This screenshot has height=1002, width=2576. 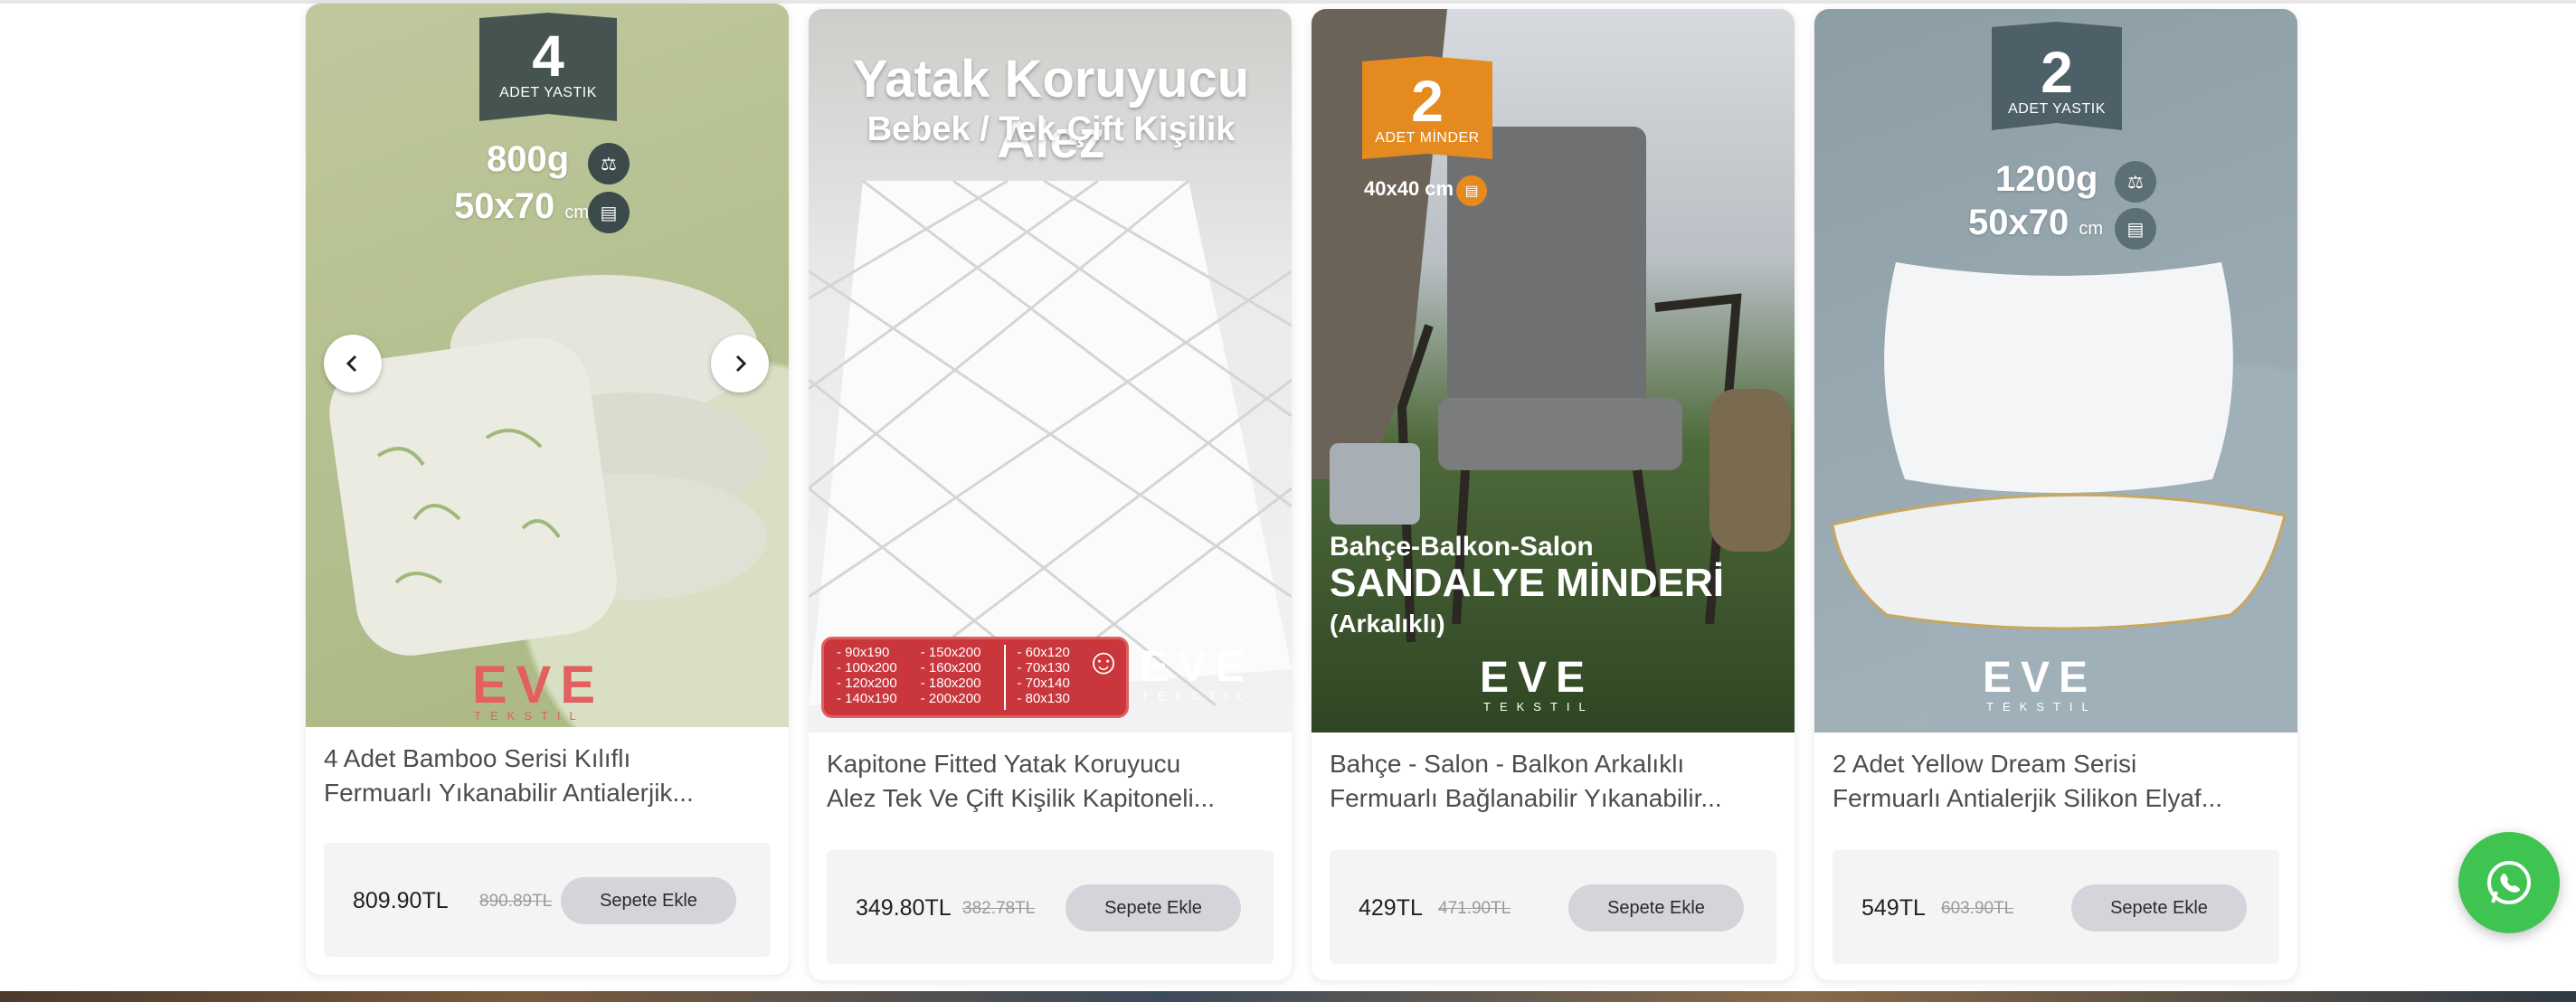 I want to click on chevron-left-icon, so click(x=352, y=363).